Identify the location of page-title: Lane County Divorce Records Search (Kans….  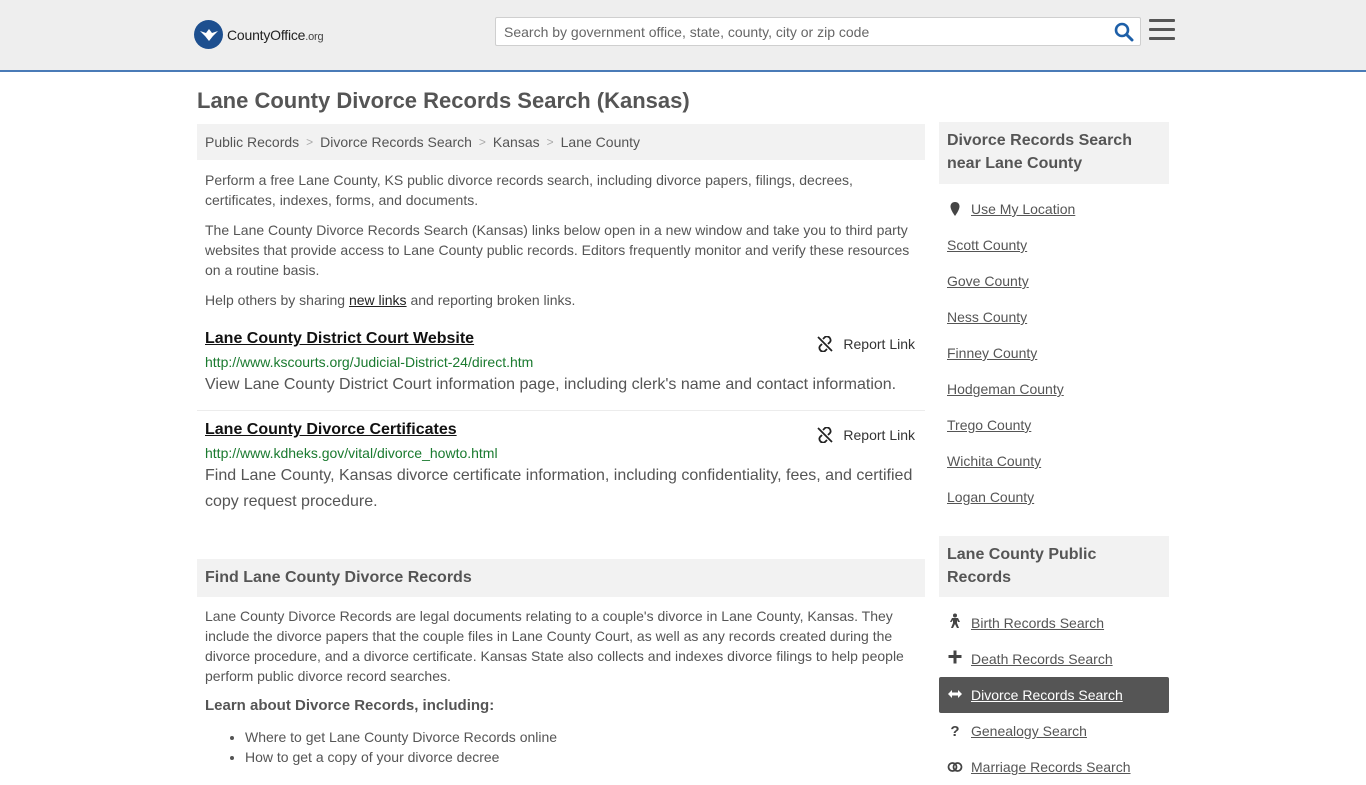
(443, 100).